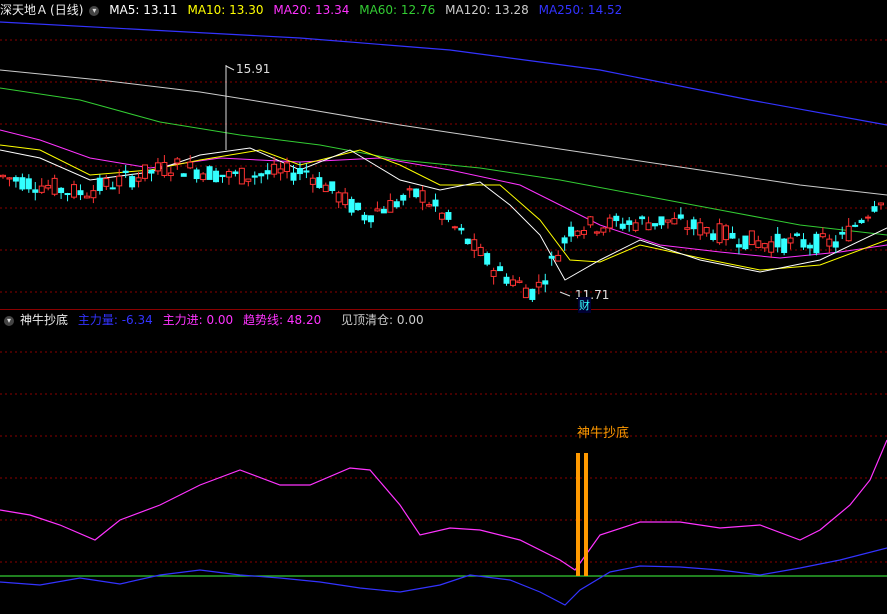  I want to click on high-price-label: 15.91, so click(253, 69).